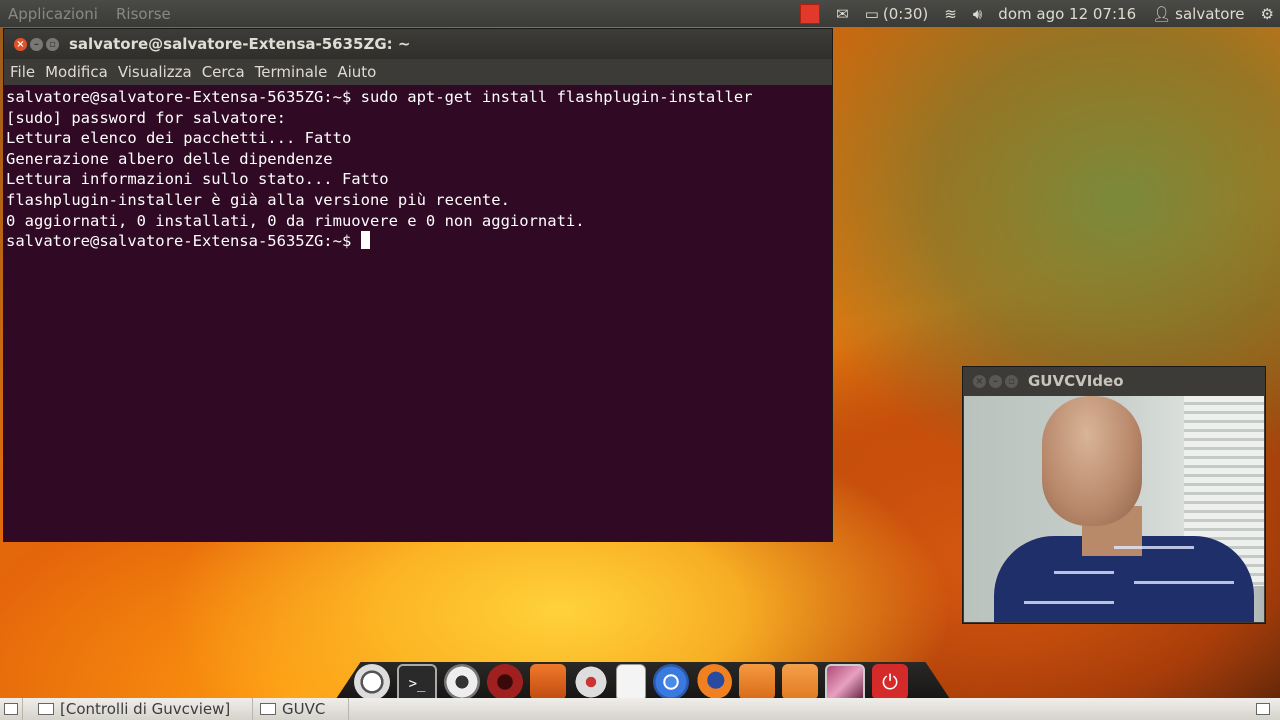 The width and height of the screenshot is (1280, 720). Describe the element at coordinates (505, 682) in the screenshot. I see `recorder-icon` at that location.